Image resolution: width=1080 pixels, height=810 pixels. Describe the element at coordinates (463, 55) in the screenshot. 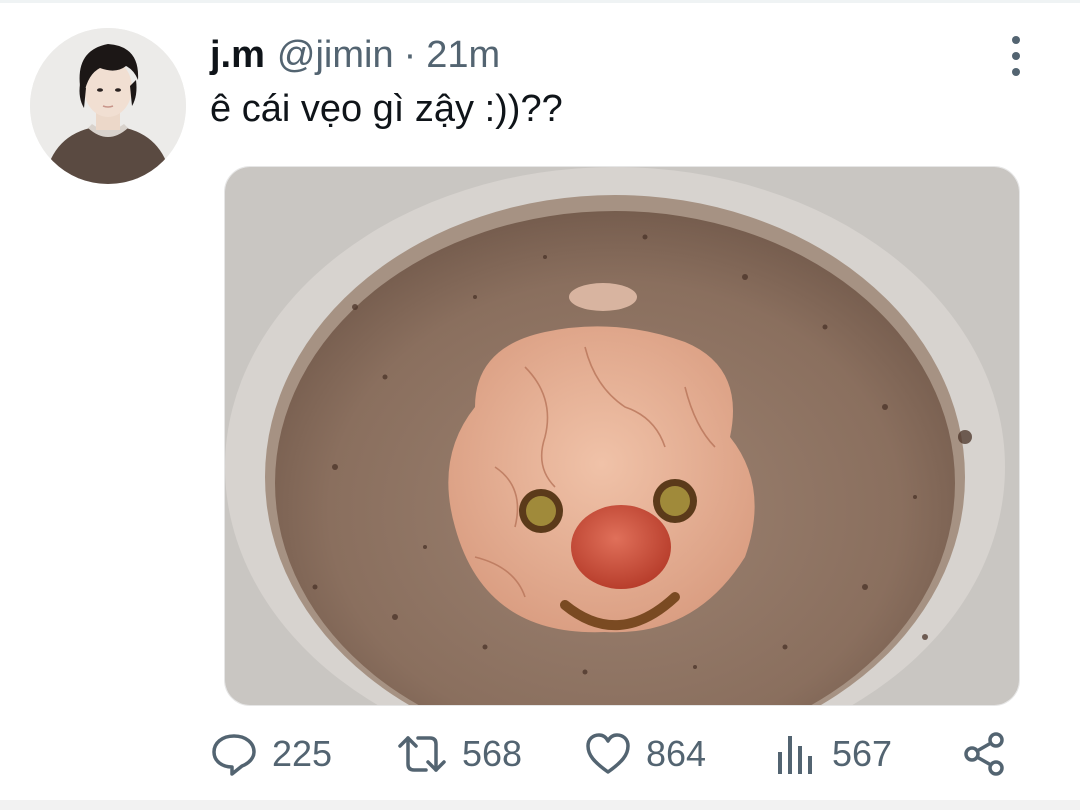

I see `tweet-timestamp: 21m` at that location.